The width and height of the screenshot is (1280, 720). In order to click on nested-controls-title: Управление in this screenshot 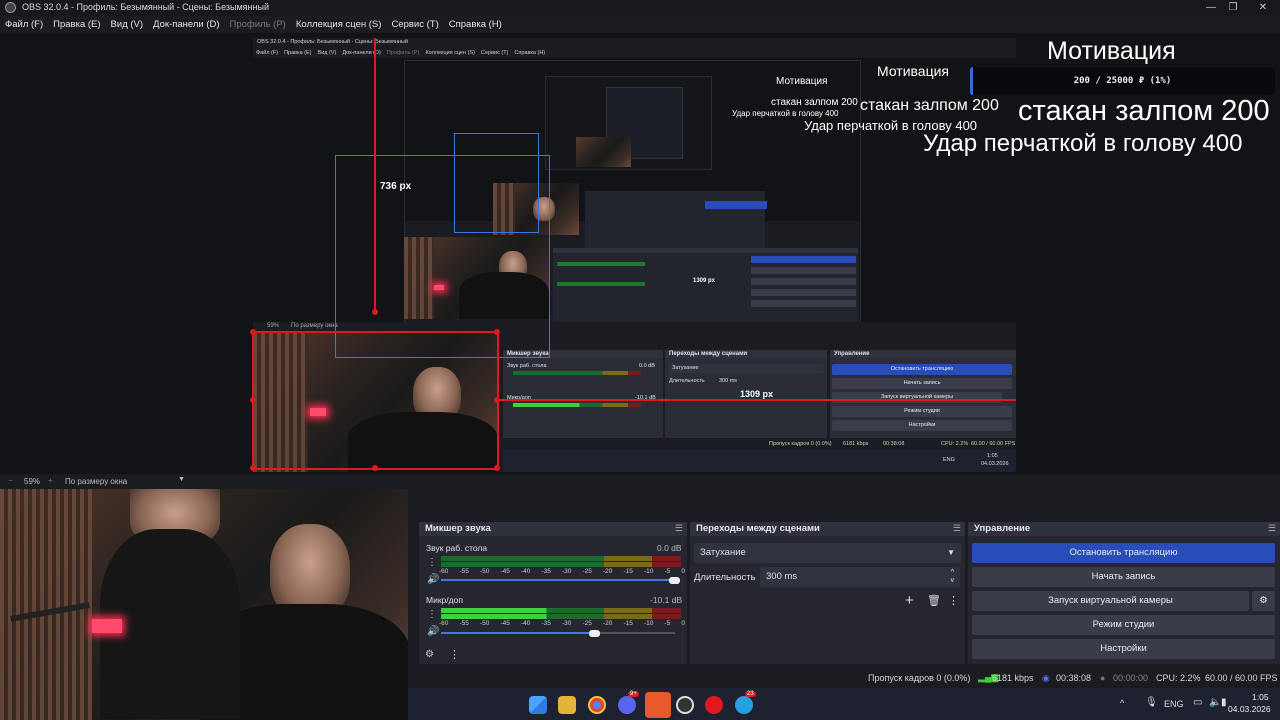, I will do `click(923, 354)`.